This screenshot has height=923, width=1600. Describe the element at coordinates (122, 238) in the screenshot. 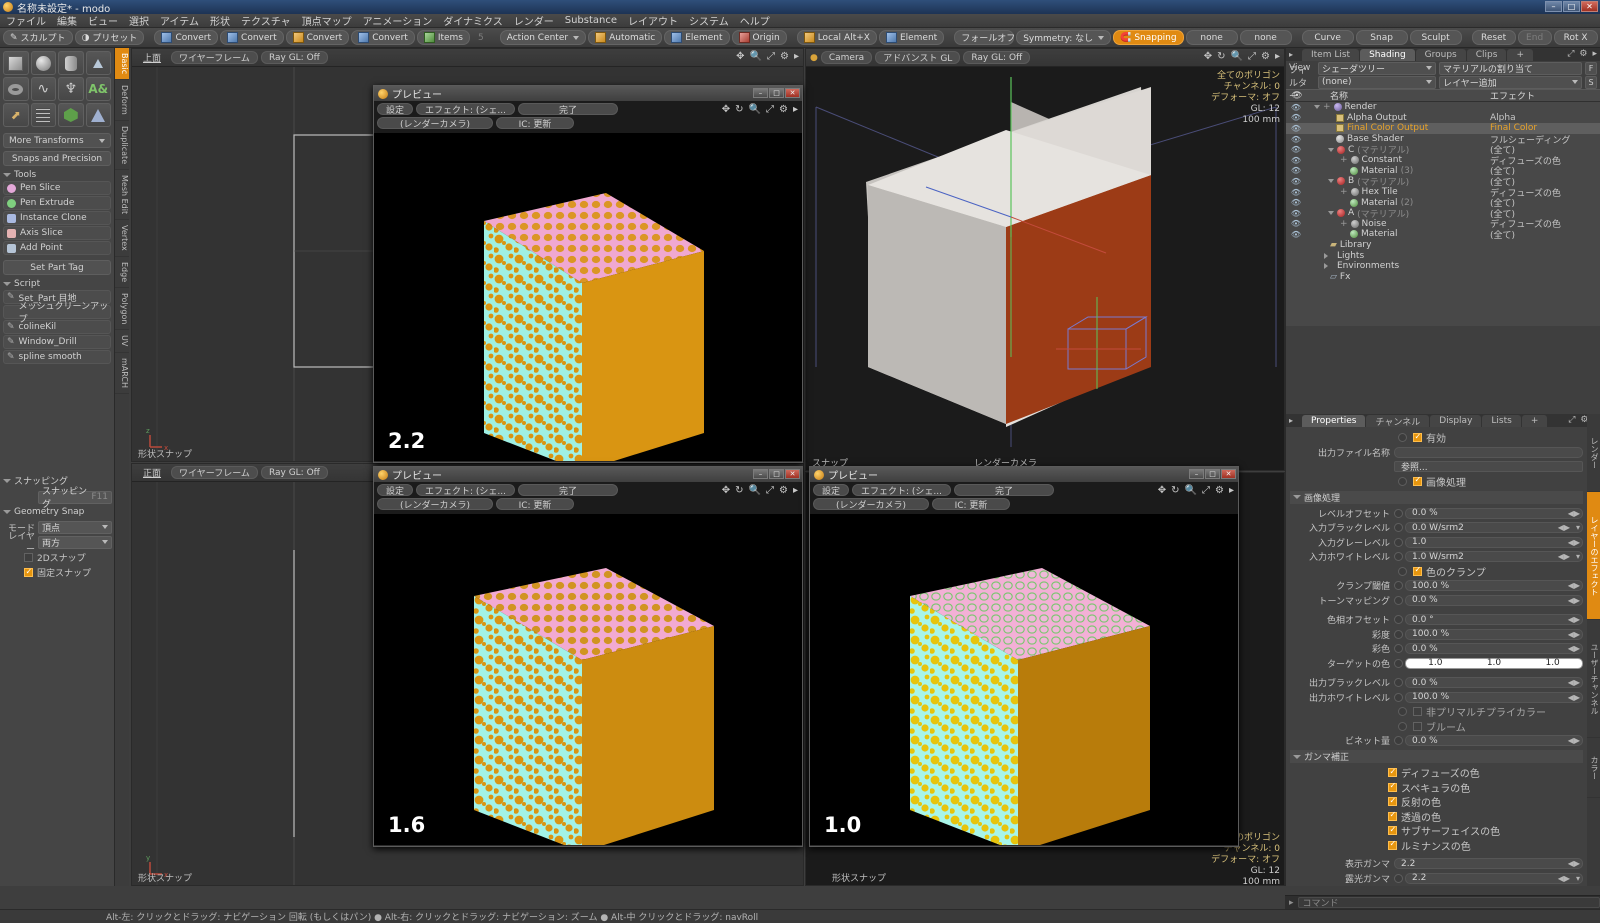

I see `vtab-vertex: Vertex` at that location.